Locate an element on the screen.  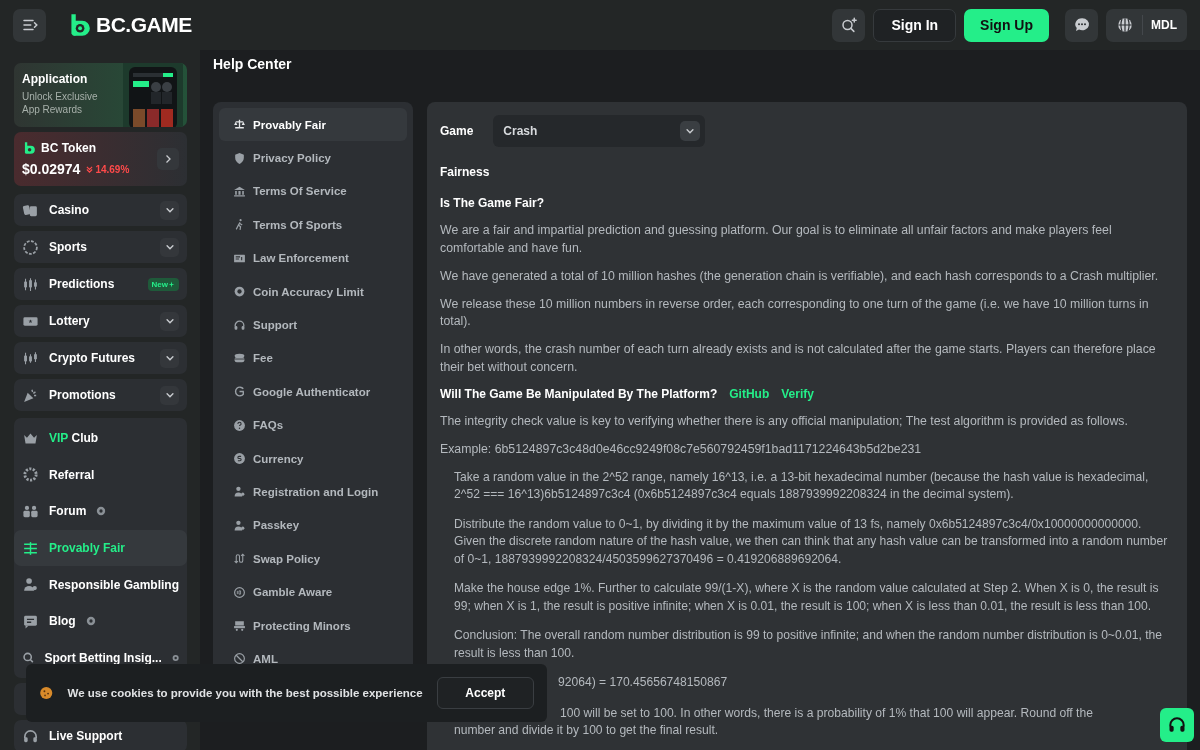
swap-icon is located at coordinates (239, 559).